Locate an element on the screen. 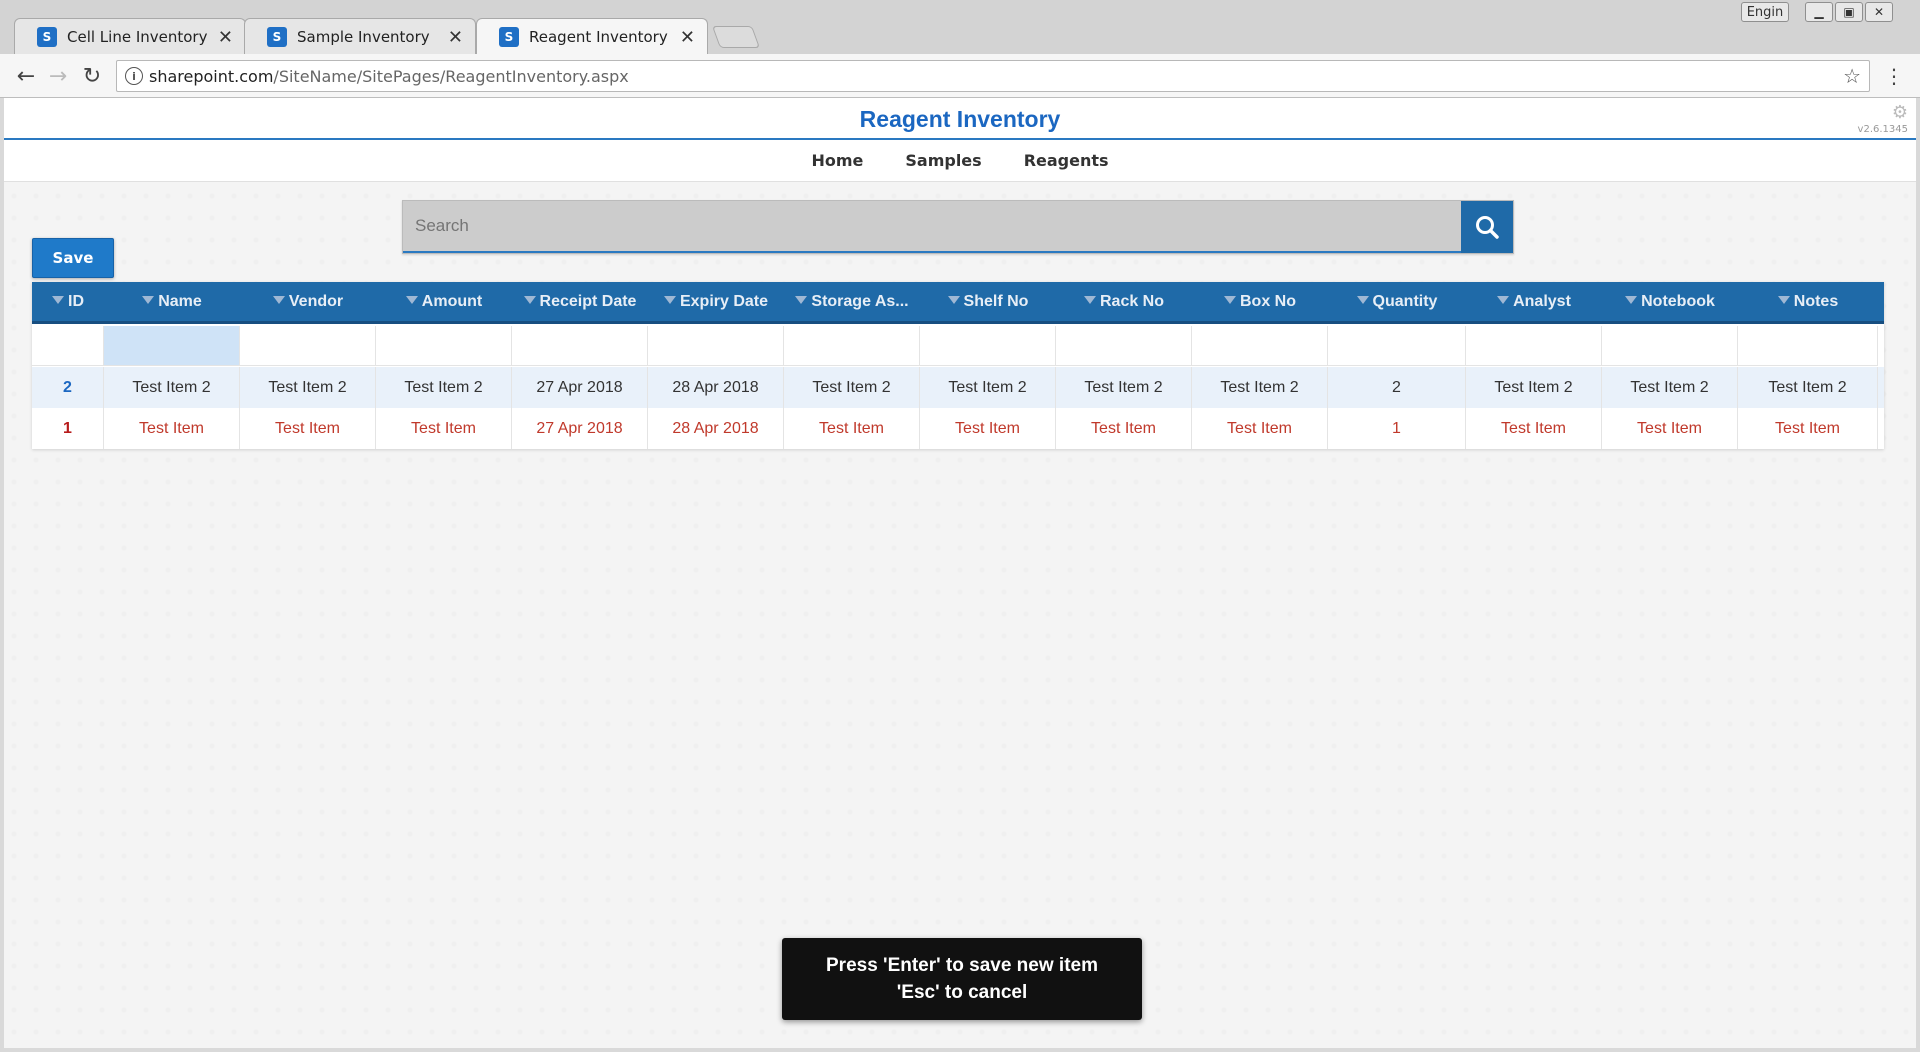 The image size is (1920, 1052). minimize-icon: ▁ is located at coordinates (1819, 12).